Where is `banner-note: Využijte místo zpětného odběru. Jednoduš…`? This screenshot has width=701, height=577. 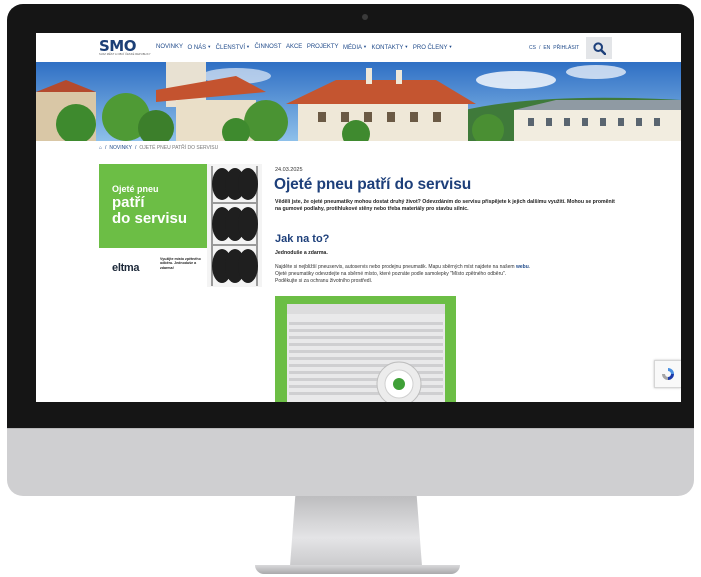
banner-note: Využijte místo zpětného odběru. Jednoduš… is located at coordinates (180, 263).